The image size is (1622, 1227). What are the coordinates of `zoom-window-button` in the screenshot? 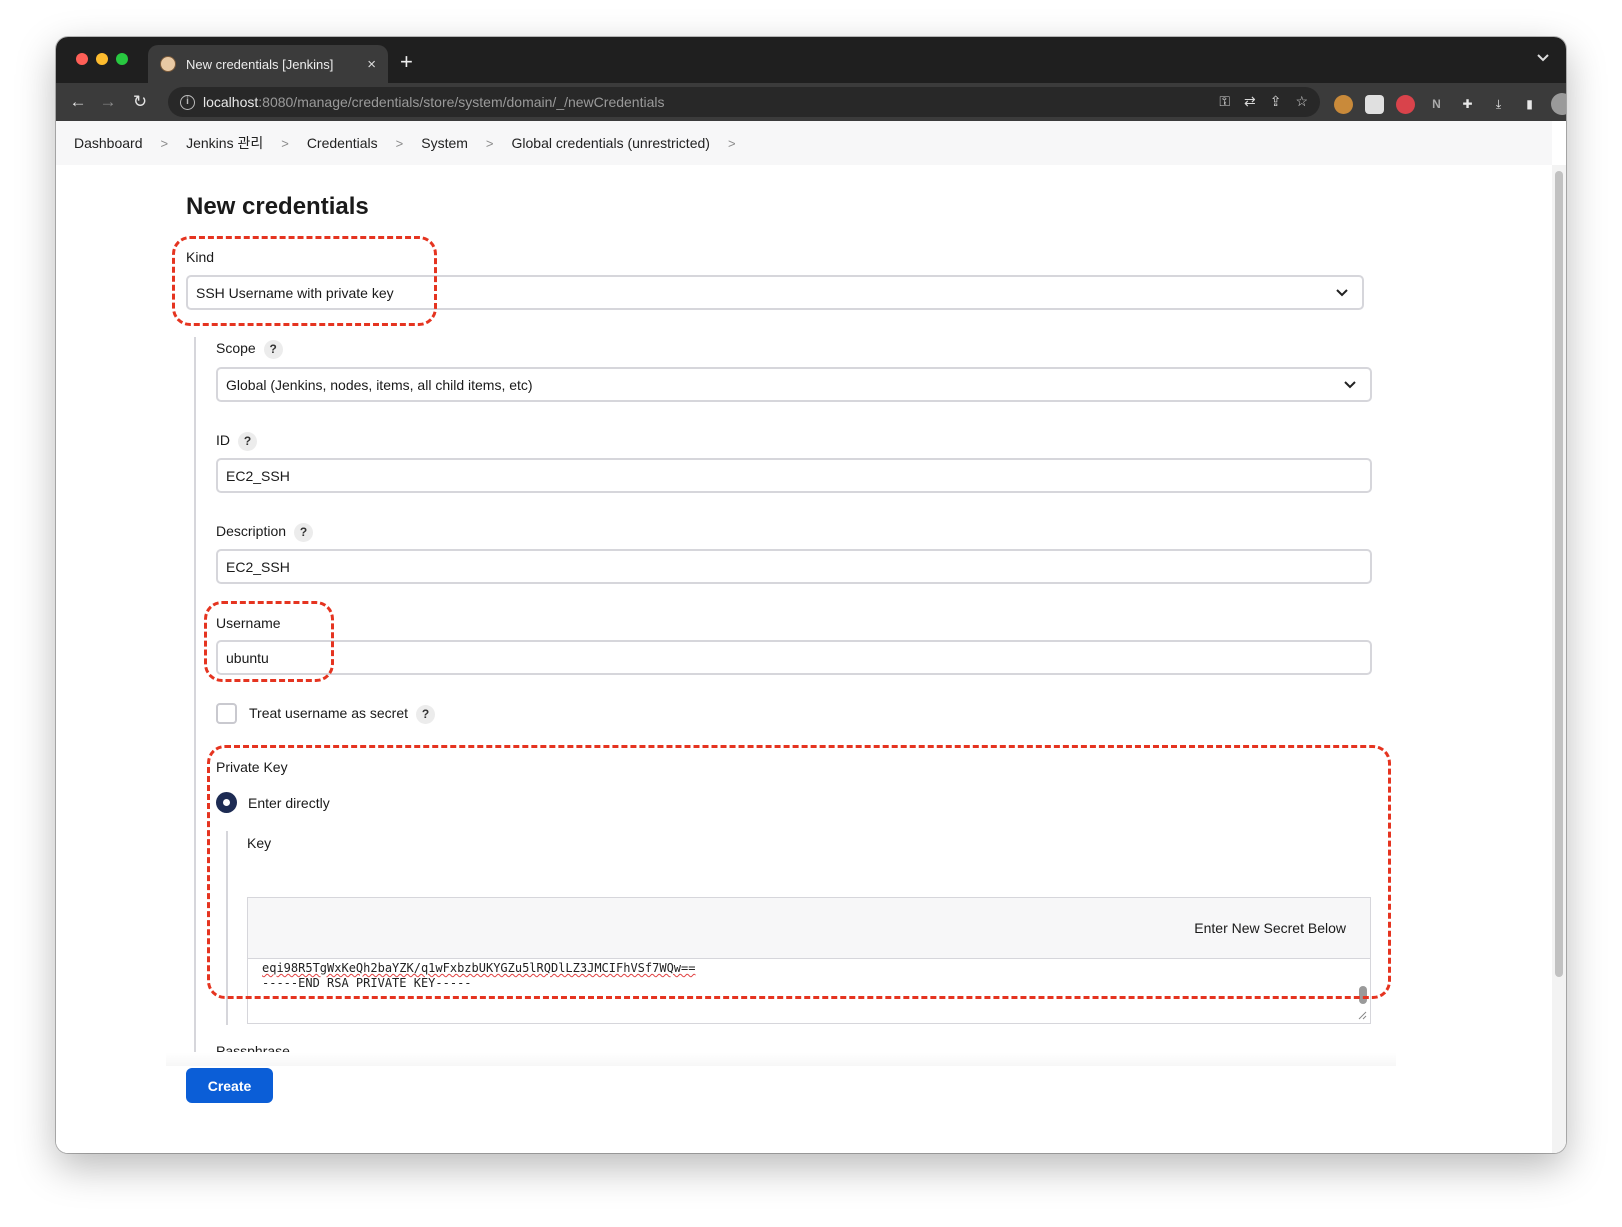 It's located at (122, 59).